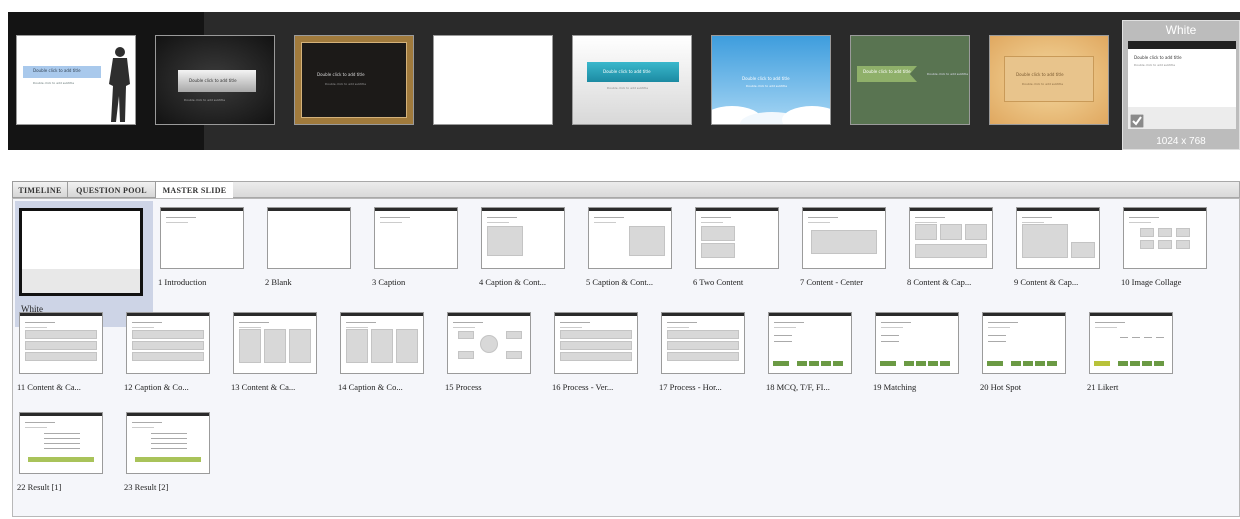 The image size is (1240, 519). I want to click on layout-label: 7 Content - Center, so click(832, 282).